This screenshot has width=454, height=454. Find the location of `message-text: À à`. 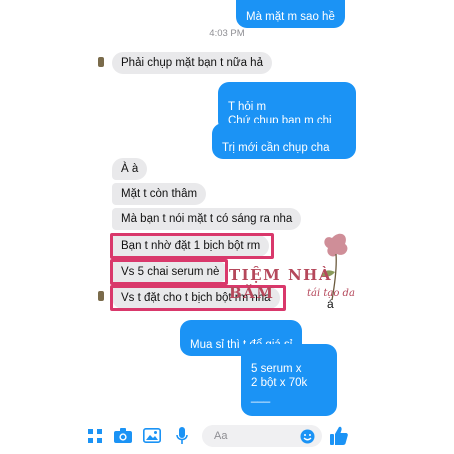

message-text: À à is located at coordinates (130, 169).